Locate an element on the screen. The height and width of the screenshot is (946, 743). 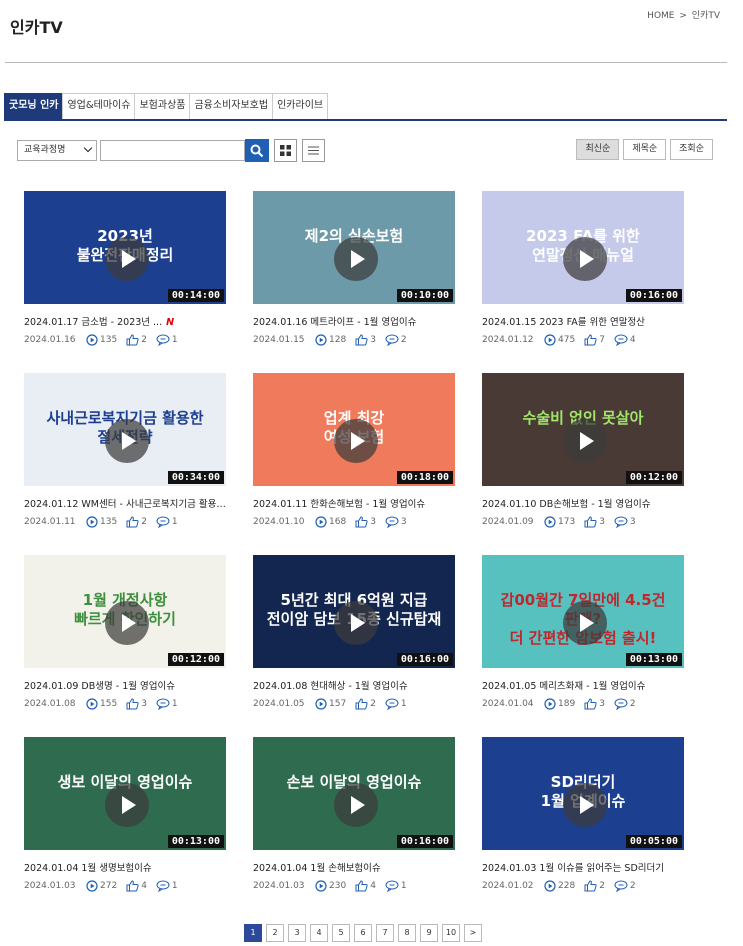
video-thumbnail: 사내근로복지기금 활용한 절세전략00:34:00 is located at coordinates (125, 429).